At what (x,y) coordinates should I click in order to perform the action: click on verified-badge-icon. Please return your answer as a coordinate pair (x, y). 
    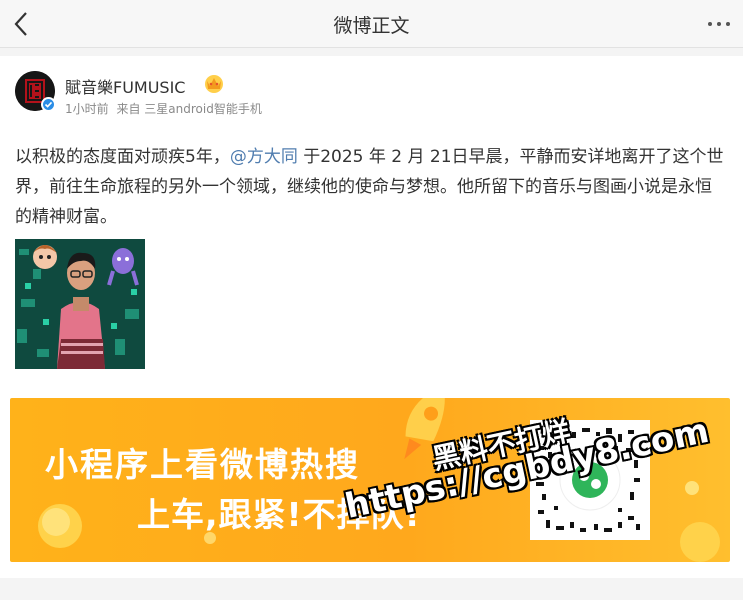
    Looking at the image, I should click on (48, 104).